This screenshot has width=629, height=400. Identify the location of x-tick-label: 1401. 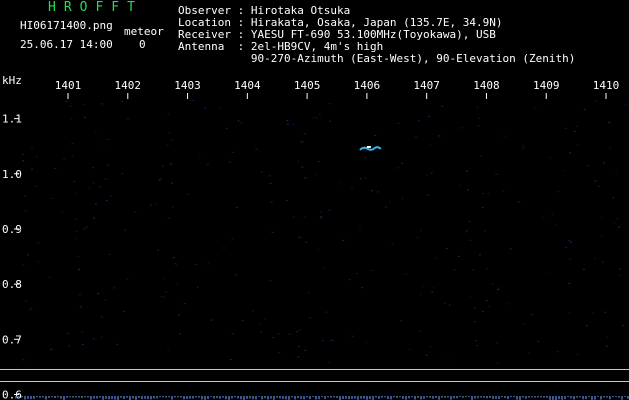
(68, 85).